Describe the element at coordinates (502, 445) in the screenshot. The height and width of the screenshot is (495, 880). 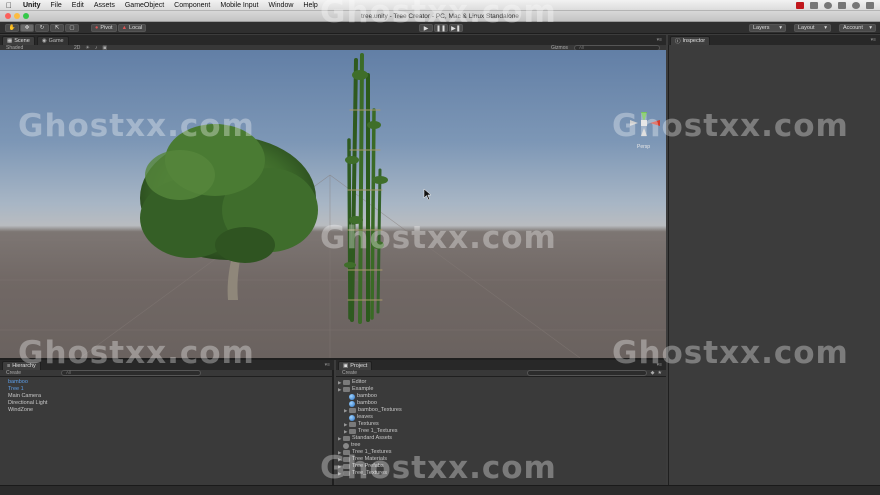
I see `project-item: tree` at that location.